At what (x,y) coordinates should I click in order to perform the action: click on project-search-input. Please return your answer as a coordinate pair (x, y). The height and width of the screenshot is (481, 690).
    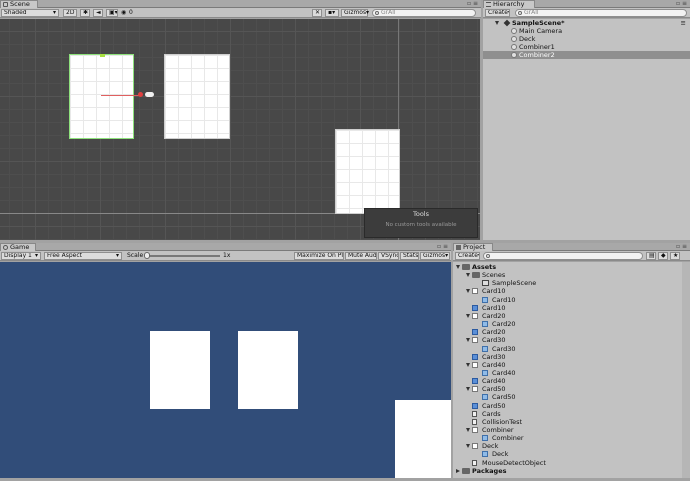
    Looking at the image, I should click on (563, 256).